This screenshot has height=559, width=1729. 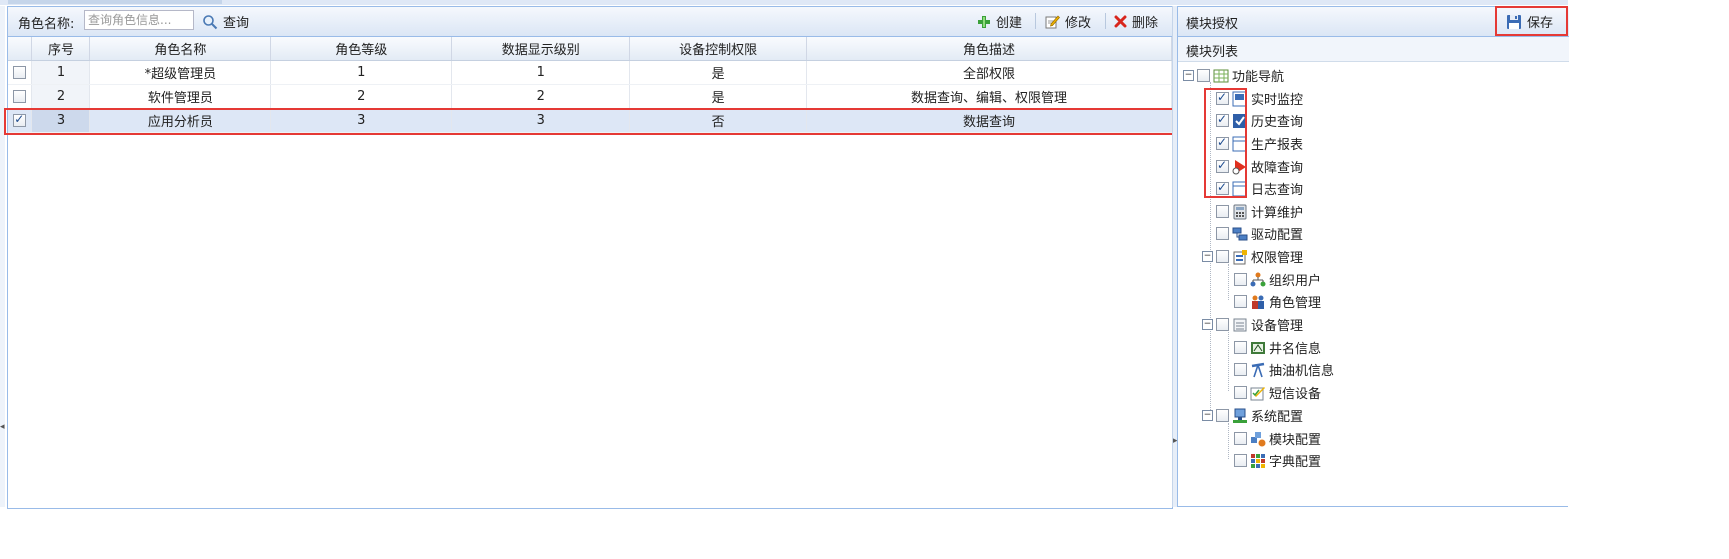 I want to click on column-header: 角色描述, so click(x=989, y=49).